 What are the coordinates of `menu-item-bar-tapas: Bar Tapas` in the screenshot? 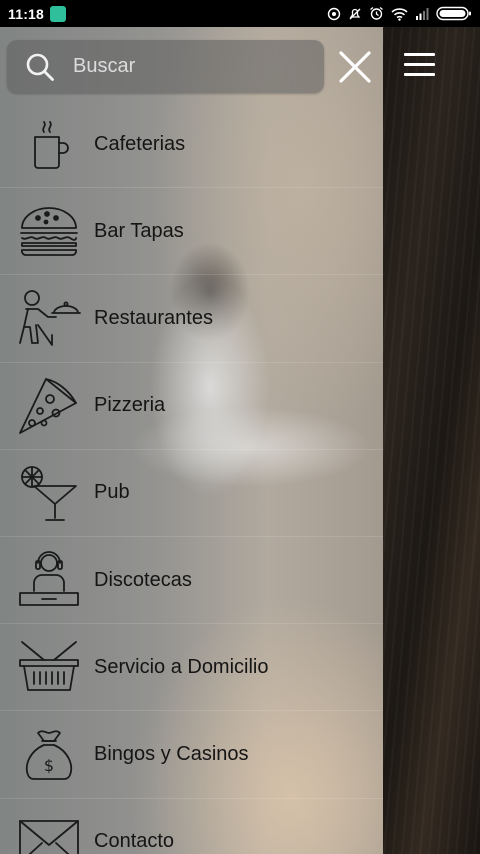 It's located at (191, 232).